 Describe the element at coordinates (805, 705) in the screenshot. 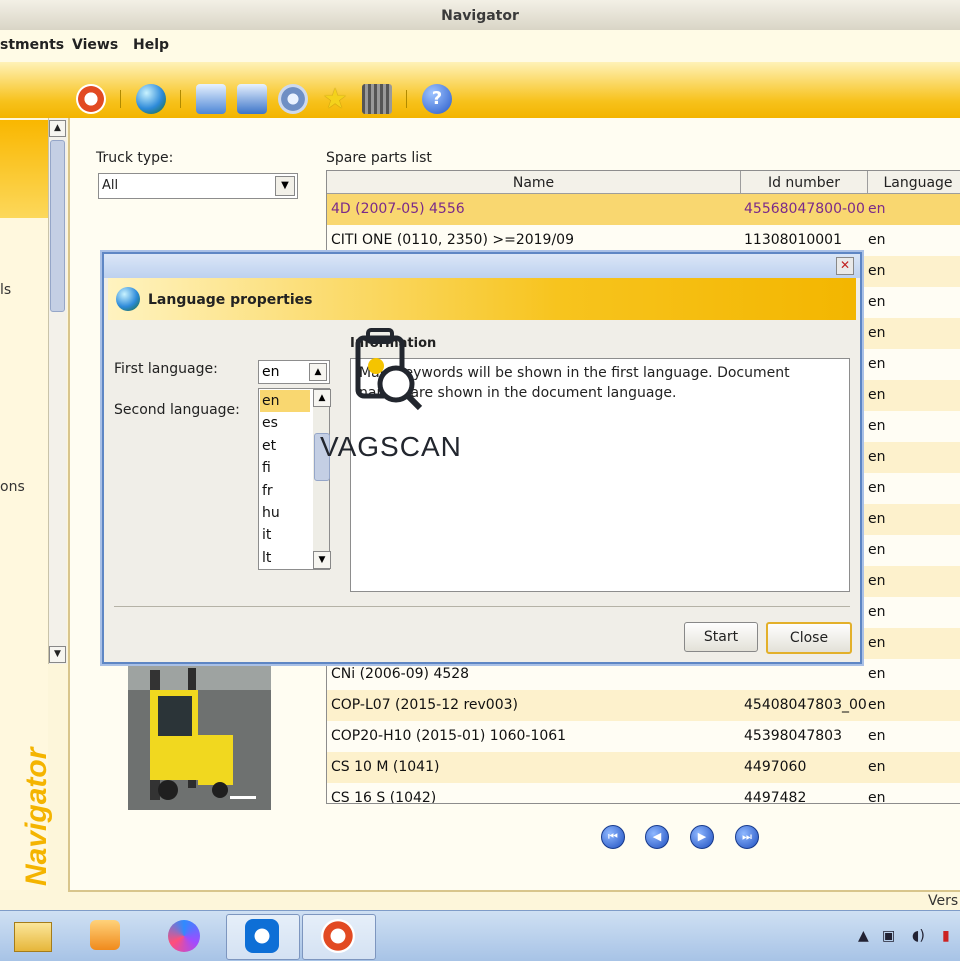

I see `table-cell-id: 45408047803_00` at that location.